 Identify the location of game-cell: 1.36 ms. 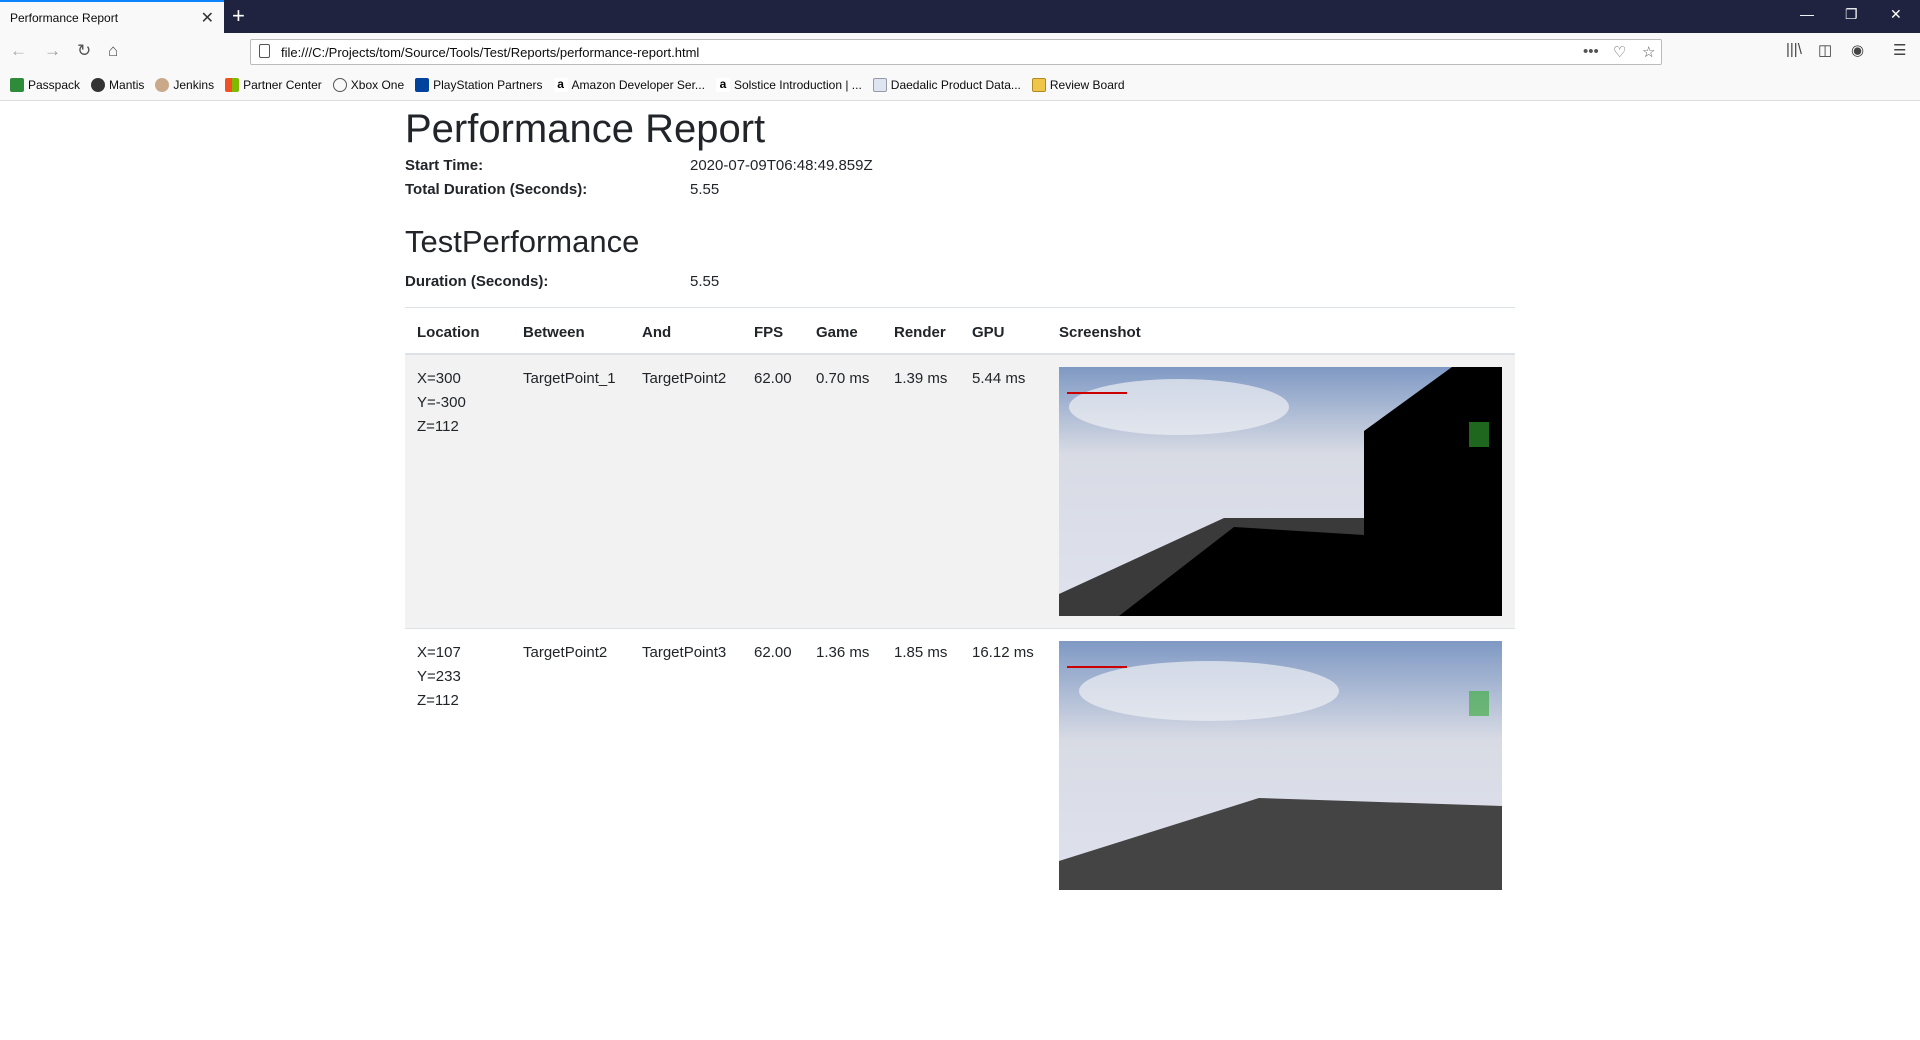
(843, 765).